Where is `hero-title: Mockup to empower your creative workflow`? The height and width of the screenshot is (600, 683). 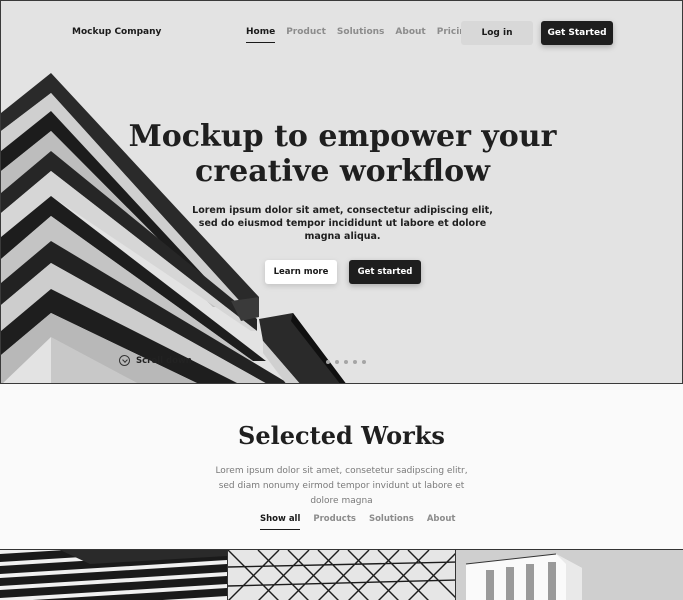
hero-title: Mockup to empower your creative workflow is located at coordinates (341, 154).